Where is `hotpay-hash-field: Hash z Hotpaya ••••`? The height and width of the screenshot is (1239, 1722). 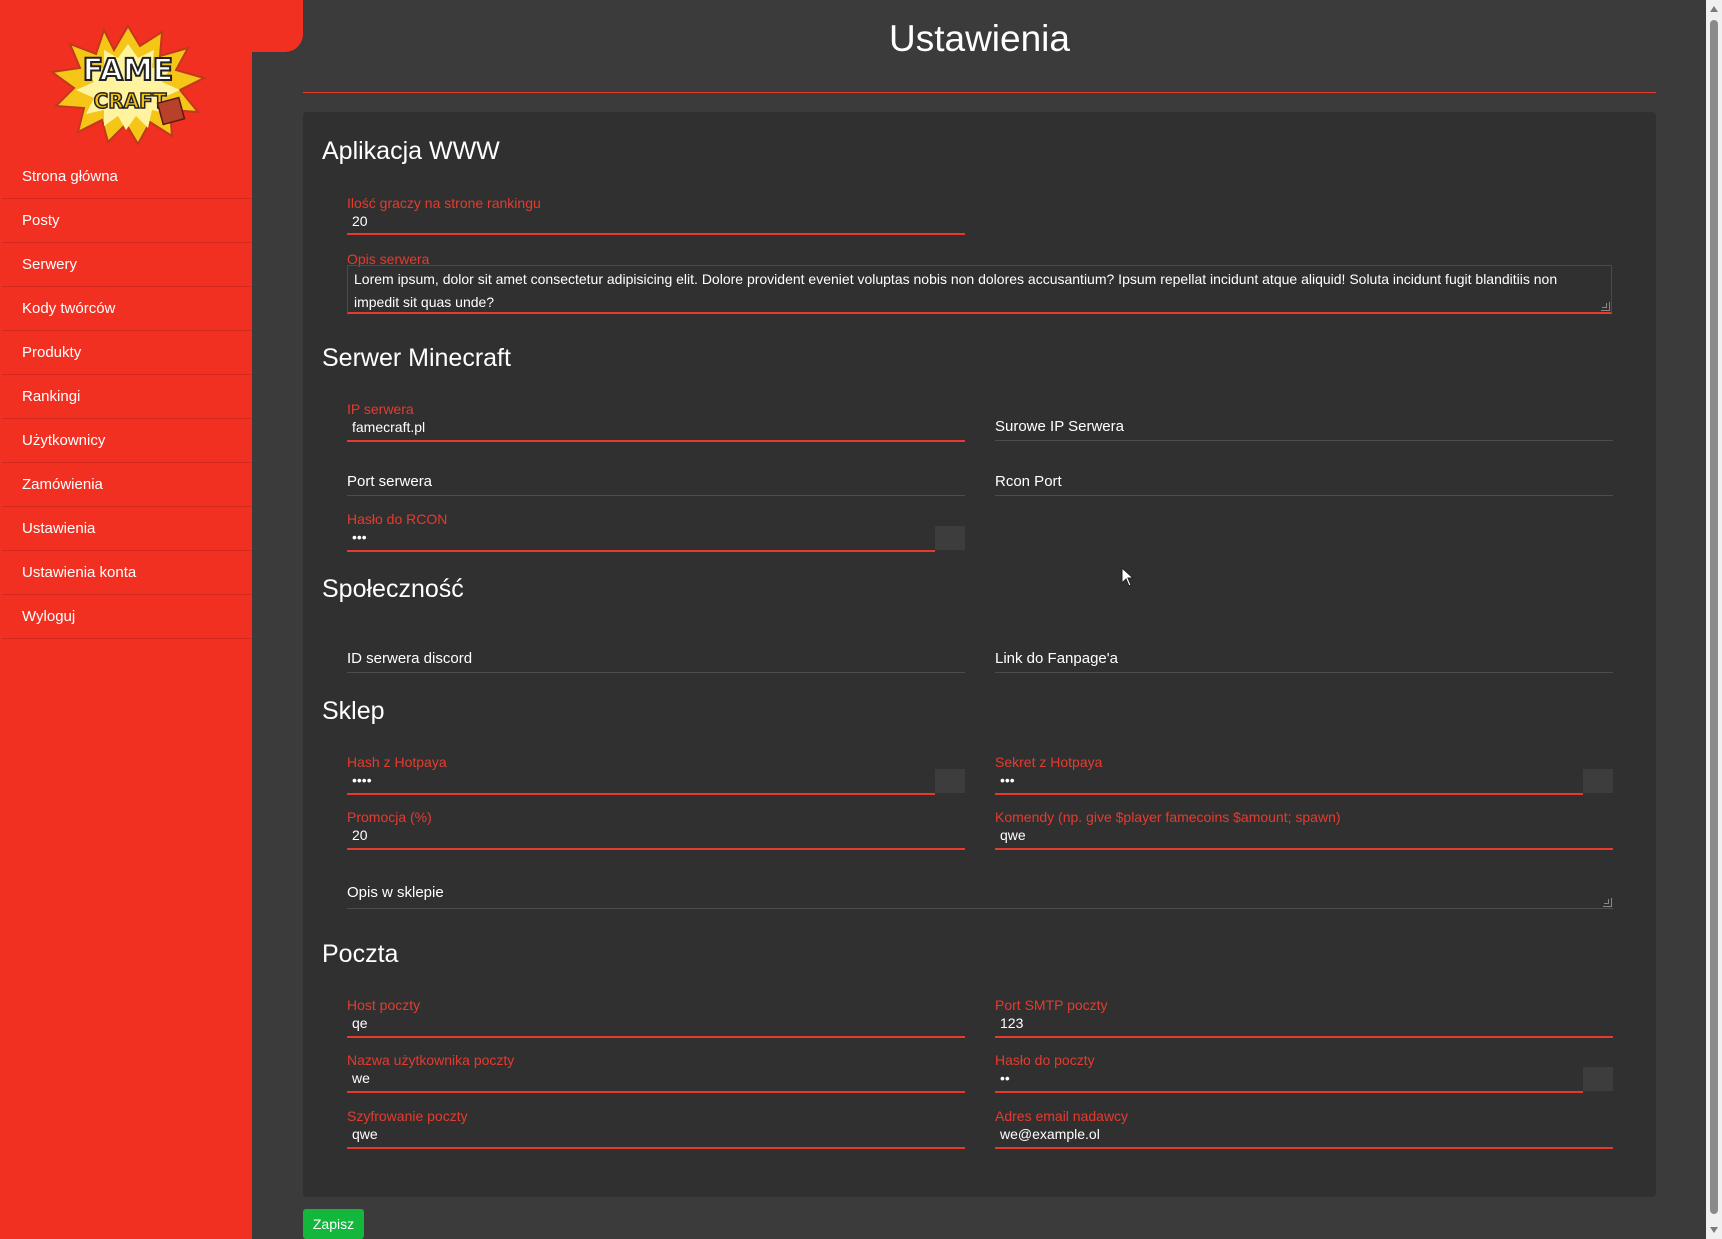 hotpay-hash-field: Hash z Hotpaya •••• is located at coordinates (641, 773).